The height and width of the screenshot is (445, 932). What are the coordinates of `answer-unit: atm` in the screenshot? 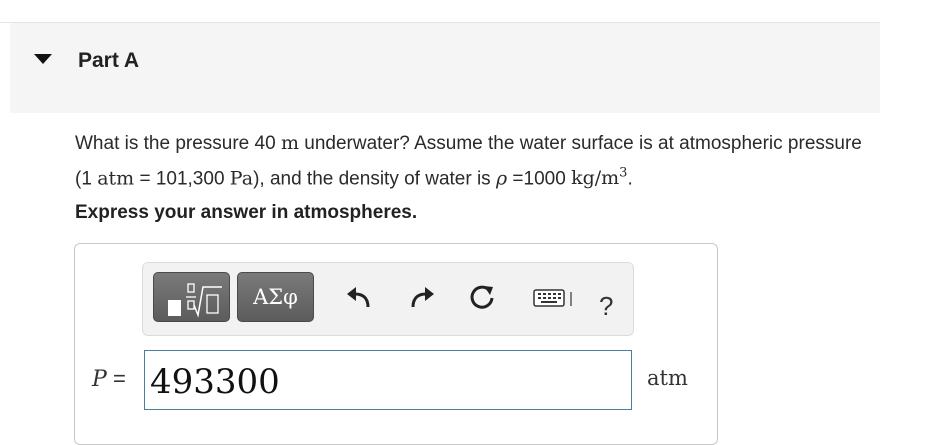 It's located at (667, 378).